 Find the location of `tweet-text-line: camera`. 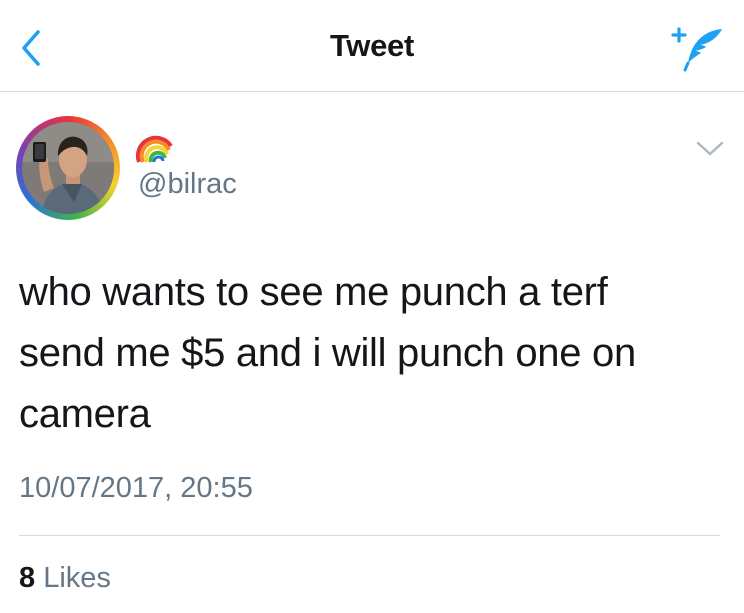

tweet-text-line: camera is located at coordinates (85, 414).